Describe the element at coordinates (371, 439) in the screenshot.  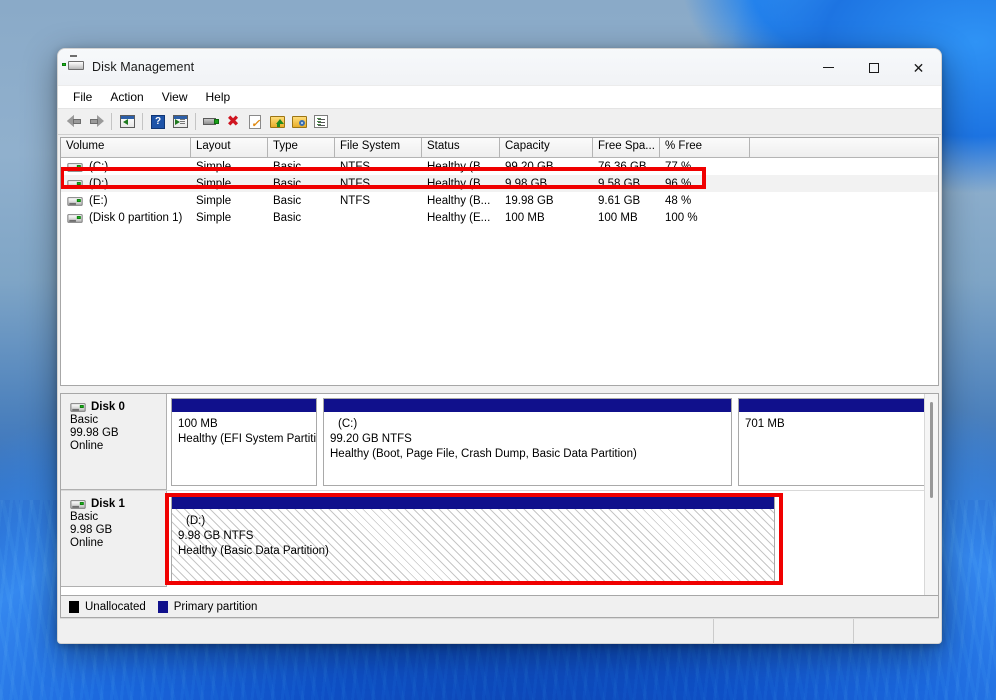
I see `partition-size: 99.20 GB NTFS` at that location.